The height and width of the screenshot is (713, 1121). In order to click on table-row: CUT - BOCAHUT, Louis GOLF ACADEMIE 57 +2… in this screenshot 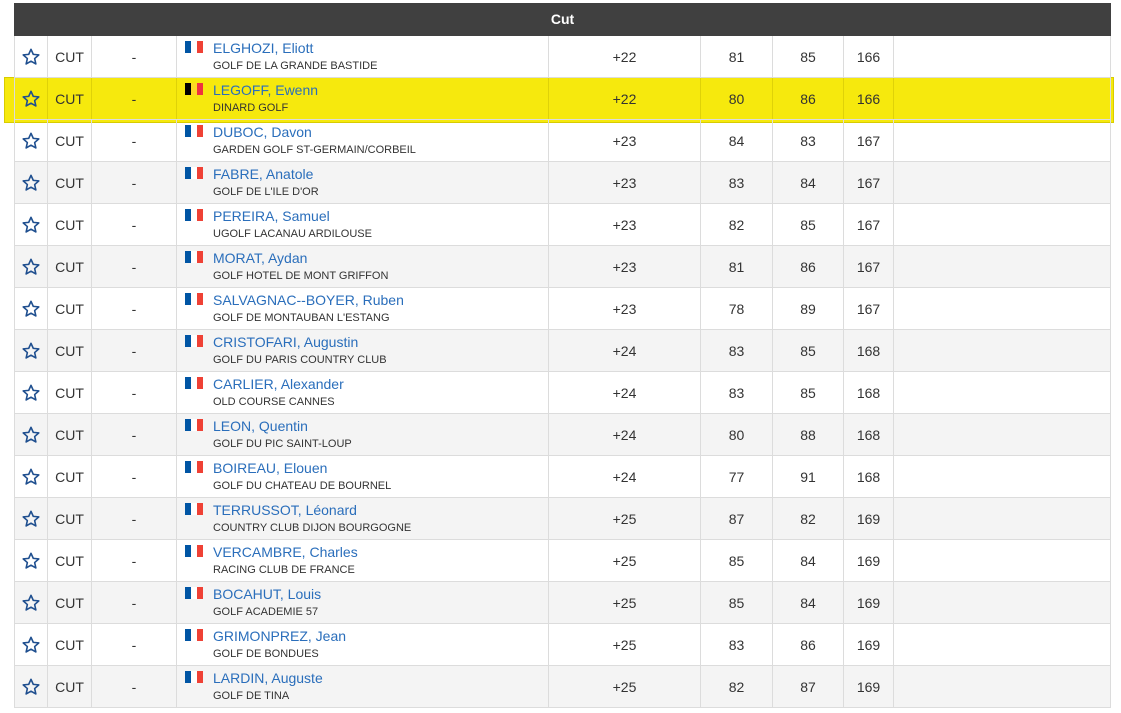, I will do `click(562, 603)`.